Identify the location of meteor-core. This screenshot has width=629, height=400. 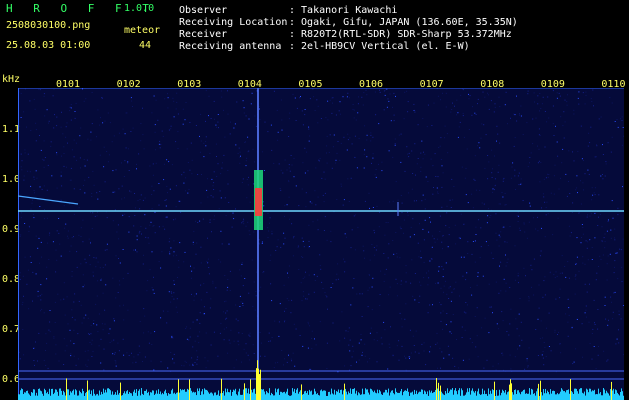
(258, 202).